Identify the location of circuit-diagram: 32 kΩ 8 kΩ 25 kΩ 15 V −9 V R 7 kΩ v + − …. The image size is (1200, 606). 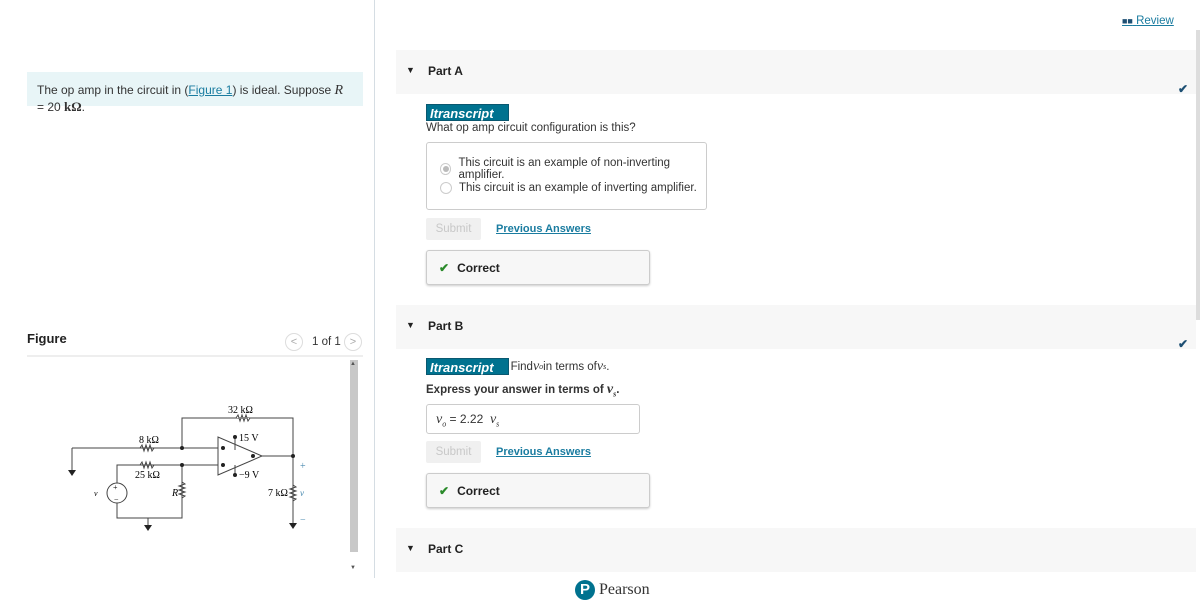
(187, 468).